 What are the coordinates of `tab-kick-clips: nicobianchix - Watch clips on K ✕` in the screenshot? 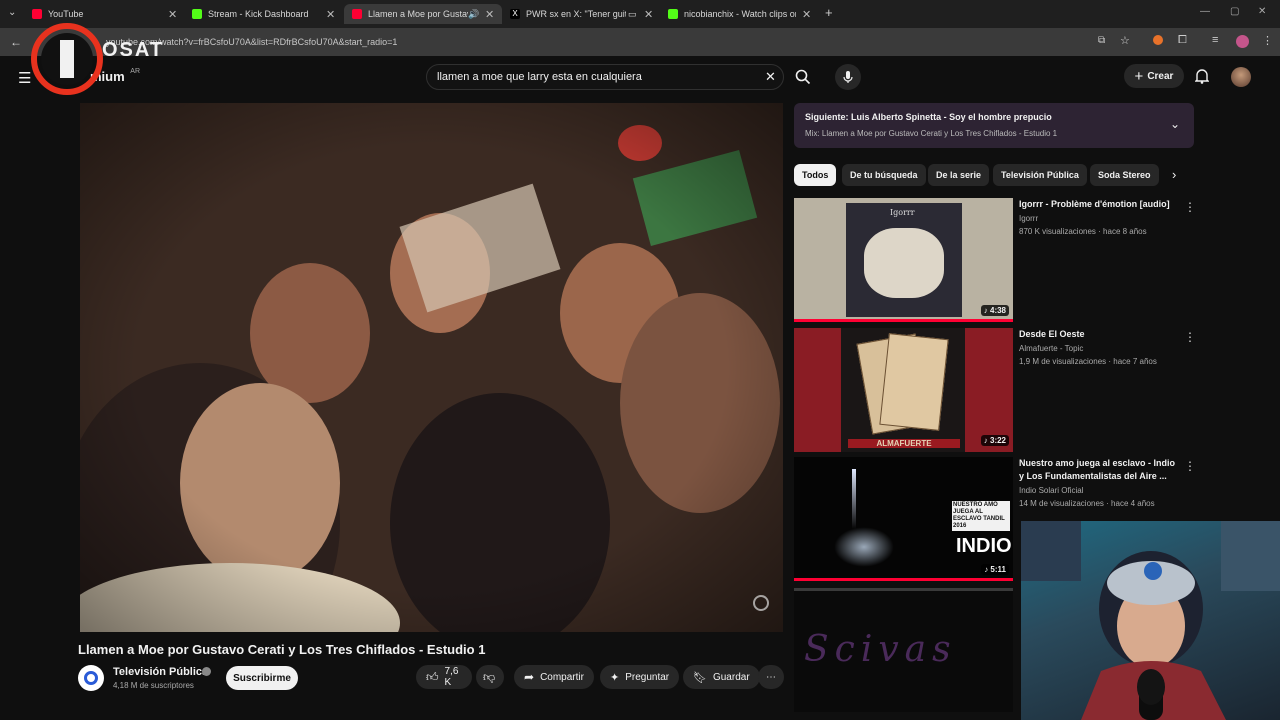 It's located at (743, 14).